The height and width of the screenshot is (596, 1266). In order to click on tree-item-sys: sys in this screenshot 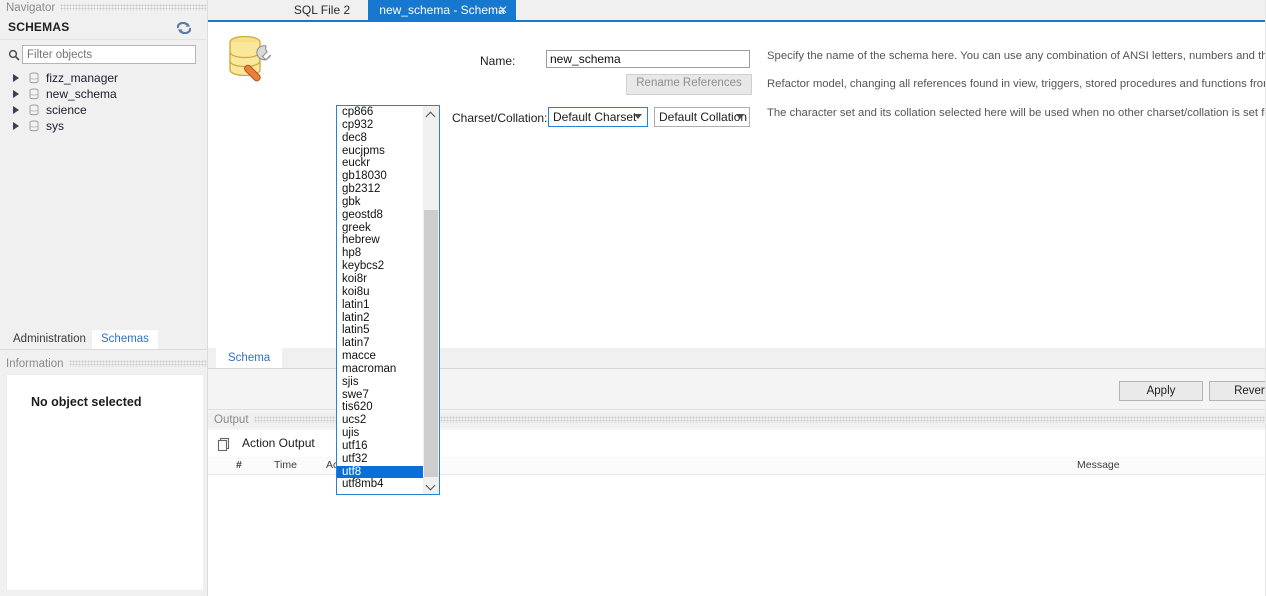, I will do `click(104, 126)`.